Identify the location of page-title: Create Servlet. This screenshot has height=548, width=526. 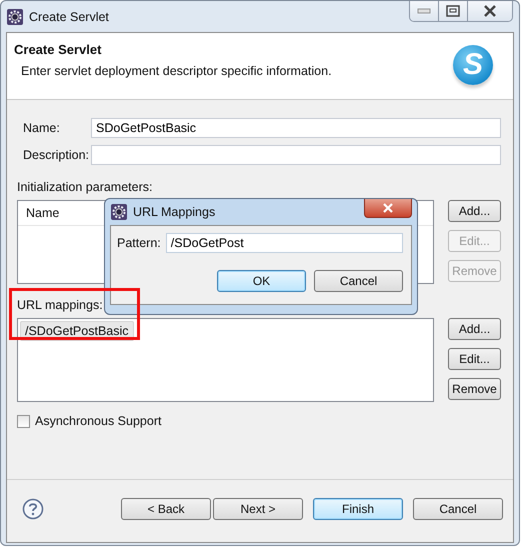
(58, 49).